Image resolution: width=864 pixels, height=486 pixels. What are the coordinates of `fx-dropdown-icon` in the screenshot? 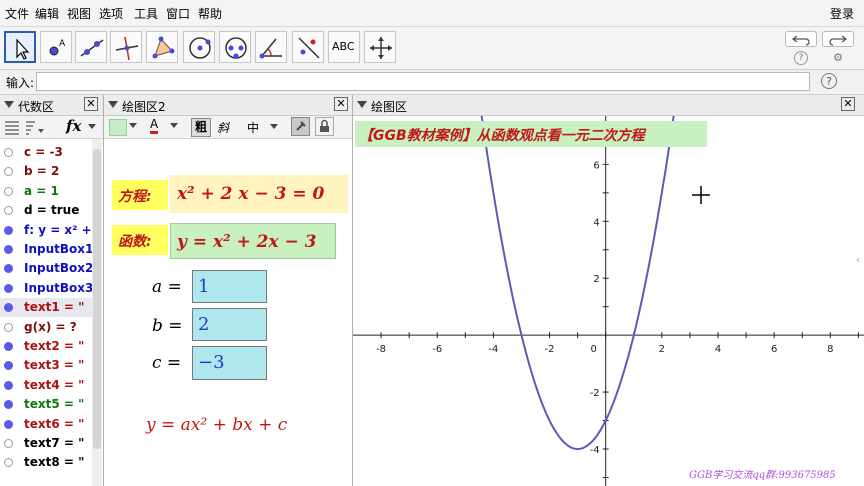 It's located at (92, 126).